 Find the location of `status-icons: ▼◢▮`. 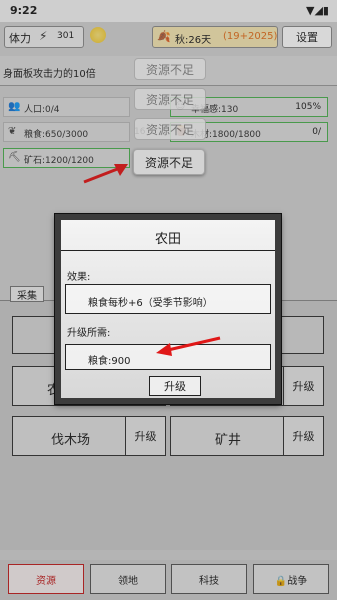

status-icons: ▼◢▮ is located at coordinates (317, 10).